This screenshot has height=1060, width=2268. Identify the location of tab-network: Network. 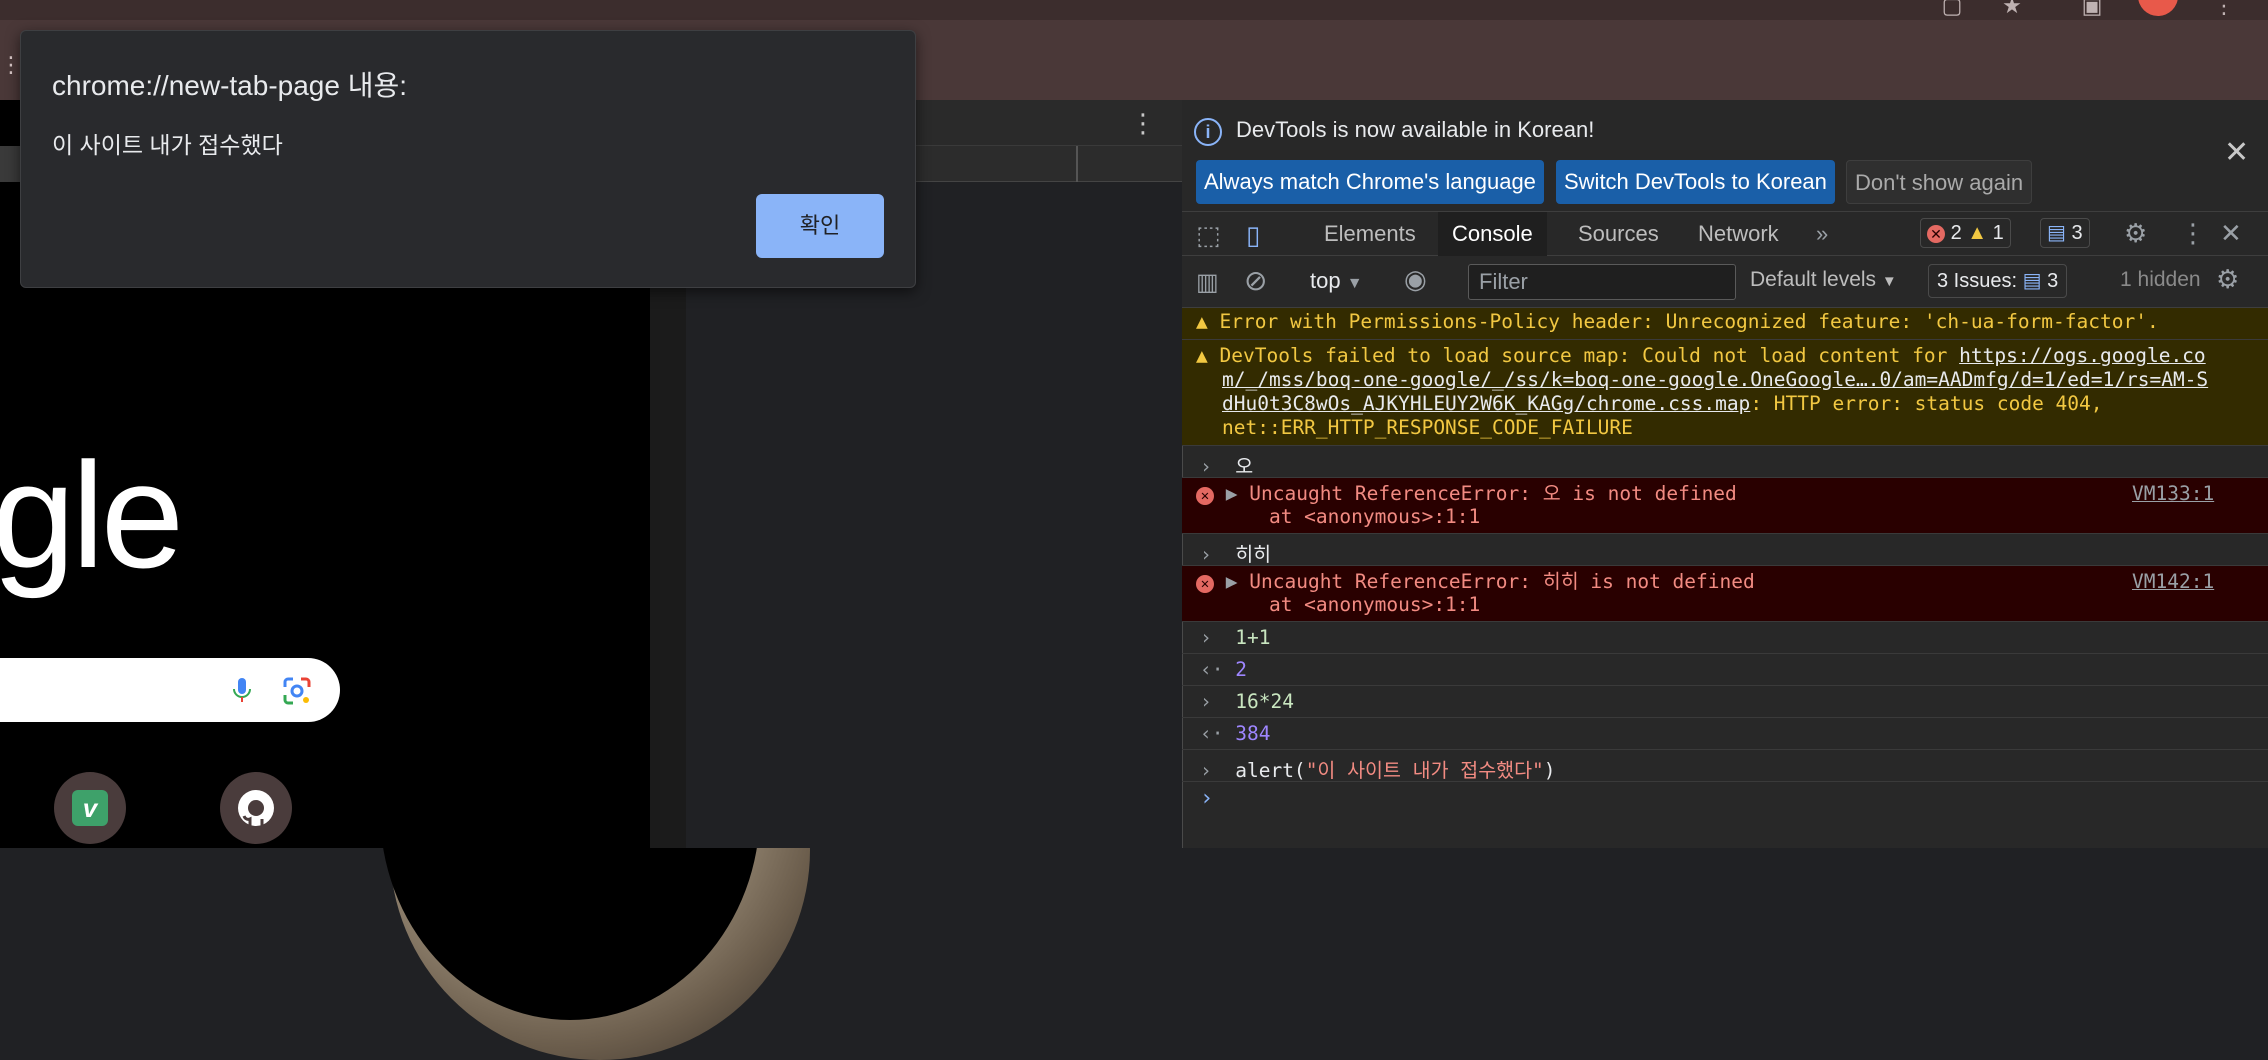
(1738, 234).